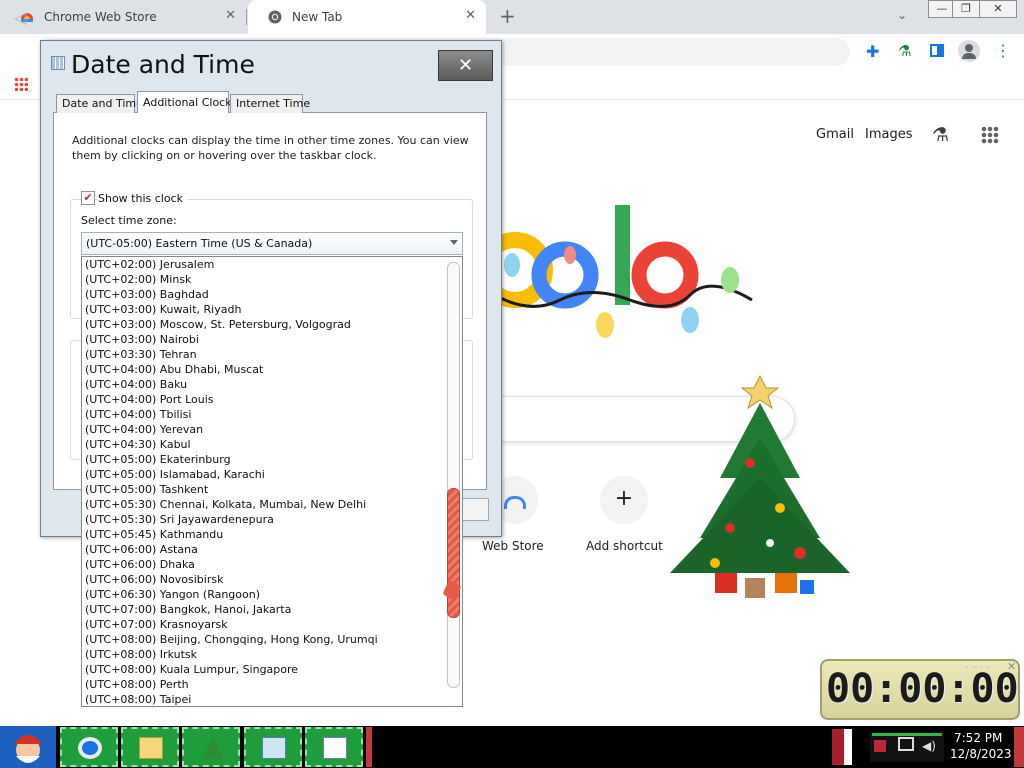 This screenshot has height=768, width=1024. What do you see at coordinates (265, 339) in the screenshot?
I see `time-zone-option: (UTC+03:00) Nairobi` at bounding box center [265, 339].